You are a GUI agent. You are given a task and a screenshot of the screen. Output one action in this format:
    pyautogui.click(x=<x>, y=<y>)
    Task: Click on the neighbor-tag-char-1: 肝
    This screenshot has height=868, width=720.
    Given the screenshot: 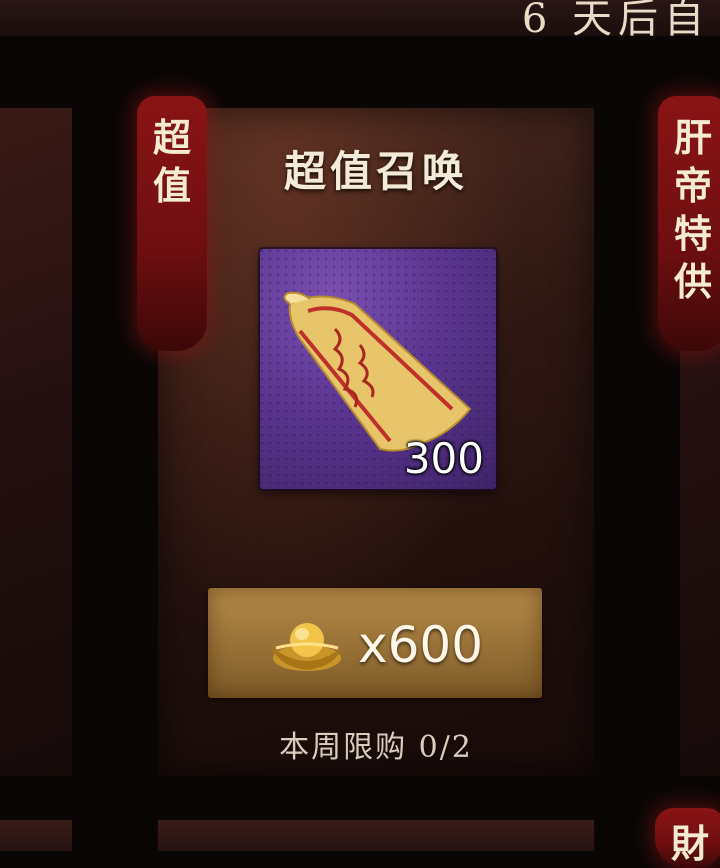 What is the action you would take?
    pyautogui.click(x=692, y=137)
    